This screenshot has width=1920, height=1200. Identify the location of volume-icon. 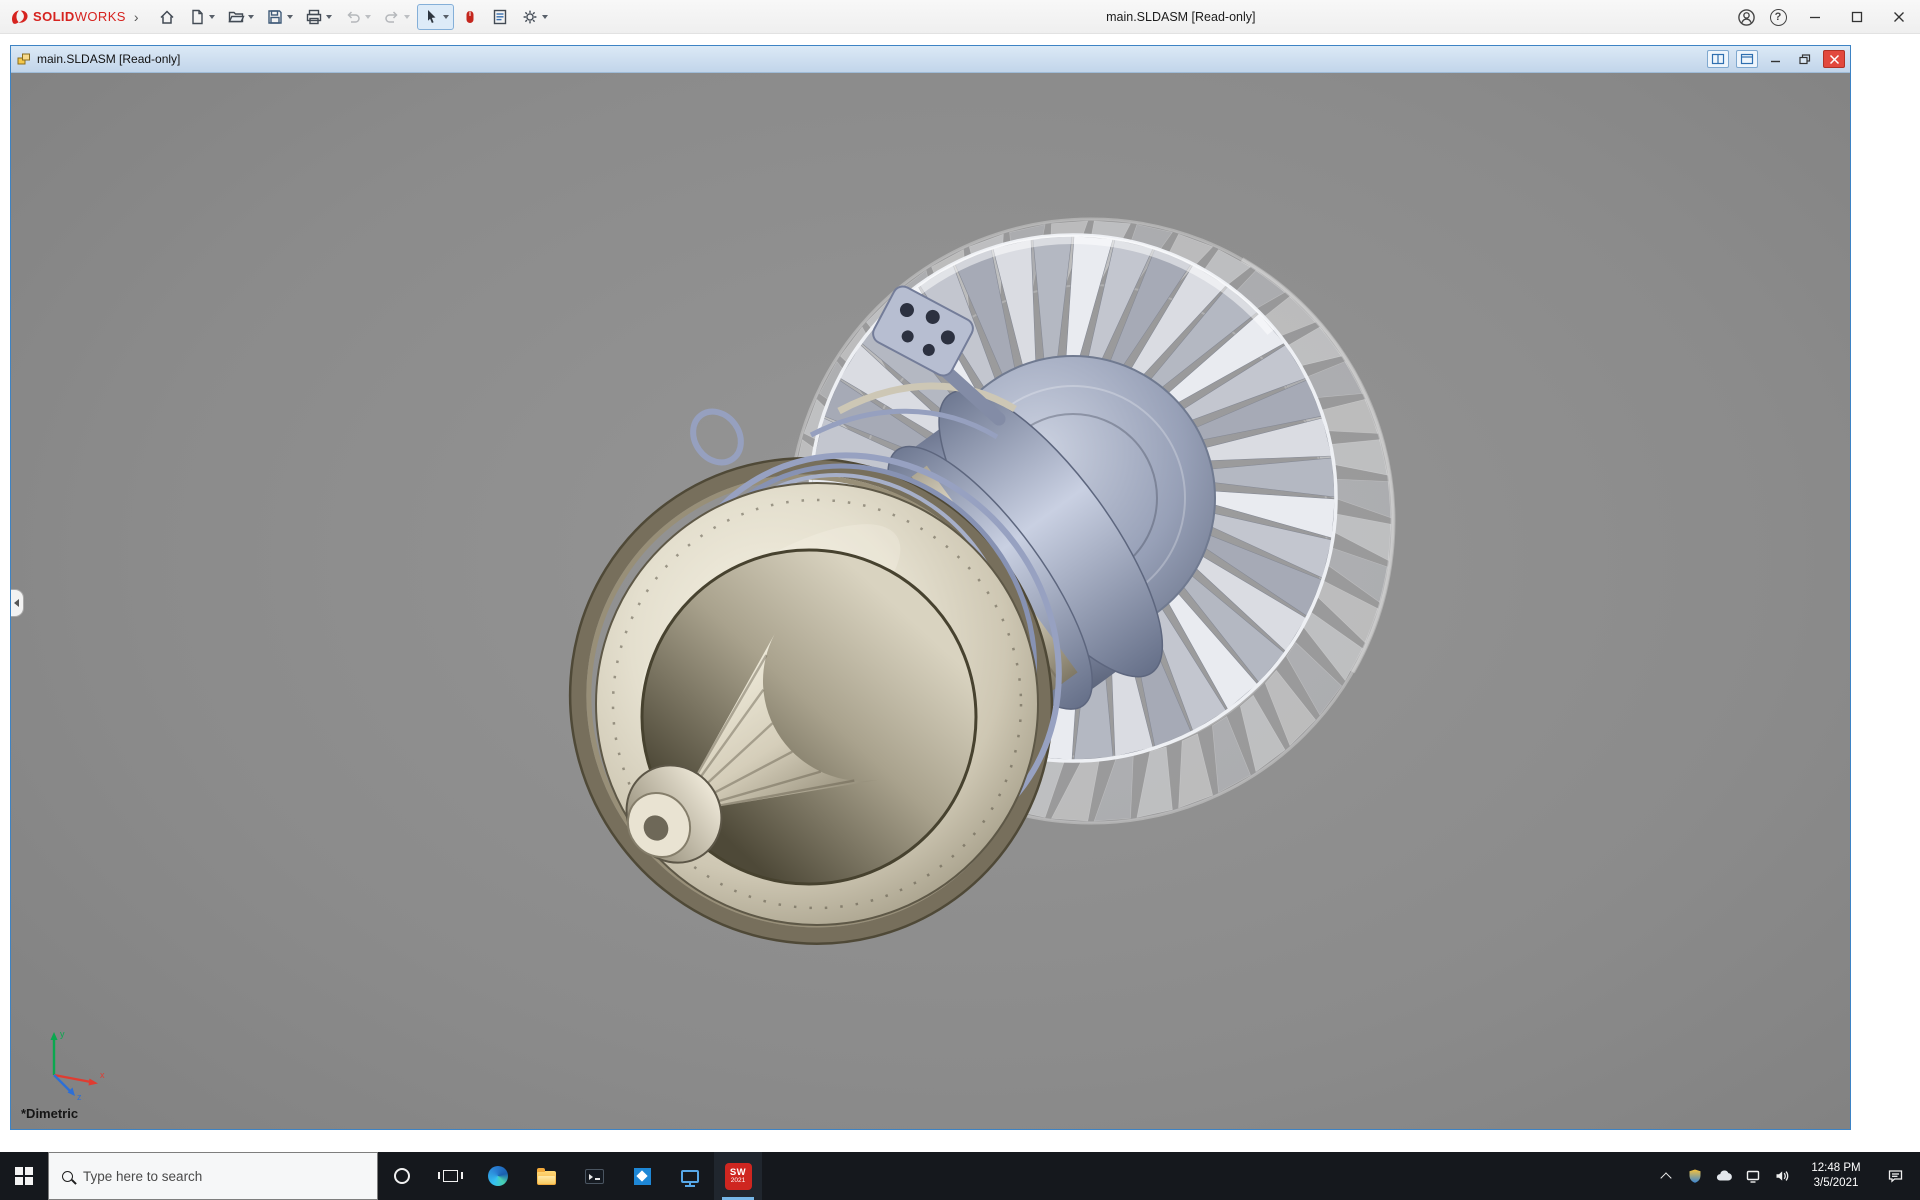
(1782, 1176).